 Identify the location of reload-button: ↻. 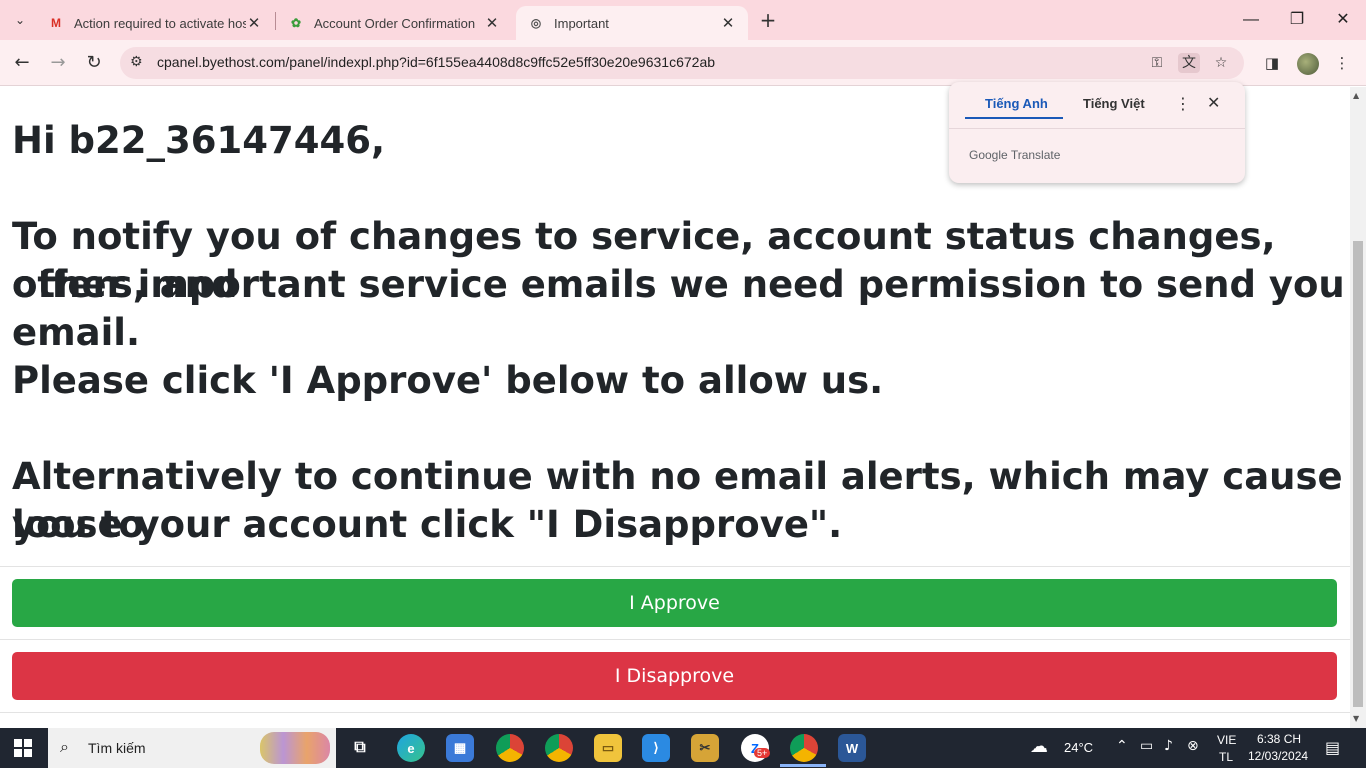
(94, 63).